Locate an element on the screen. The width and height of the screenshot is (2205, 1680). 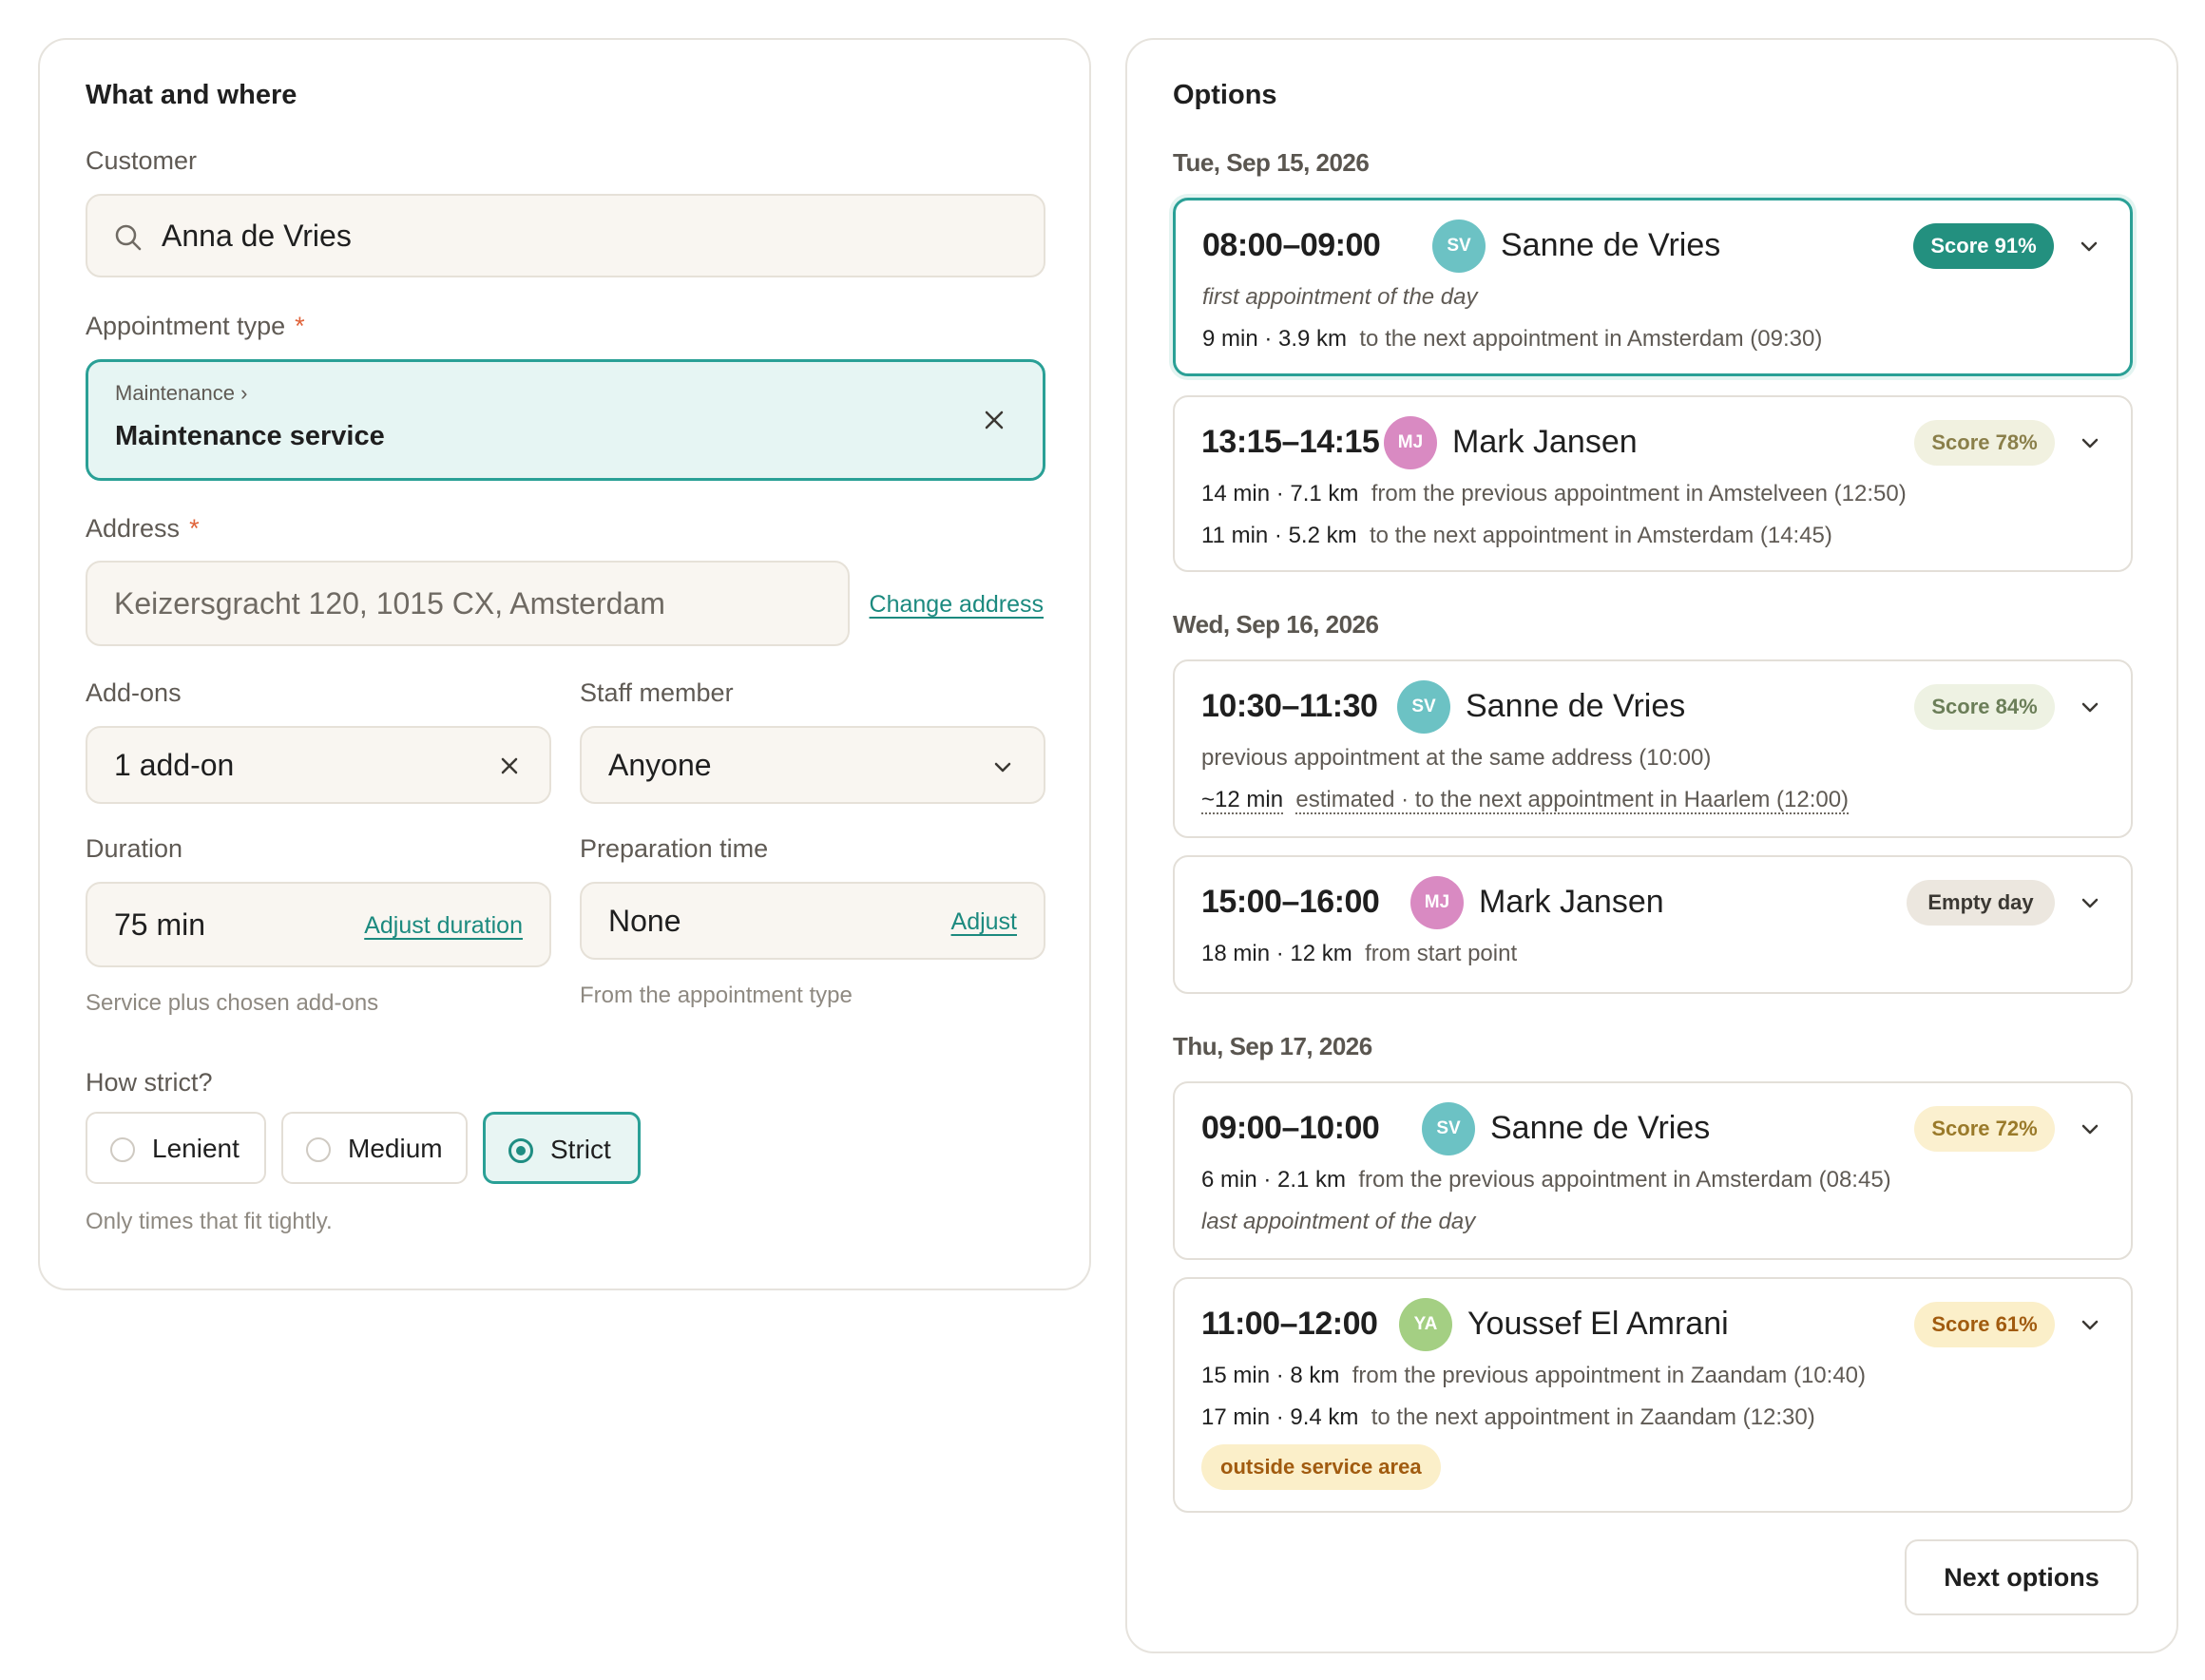
slot-time: 13:15–14:15 is located at coordinates (1290, 442).